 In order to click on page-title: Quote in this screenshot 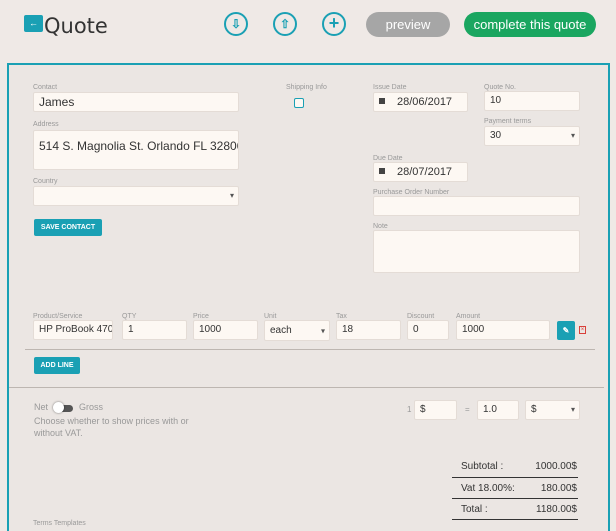, I will do `click(76, 26)`.